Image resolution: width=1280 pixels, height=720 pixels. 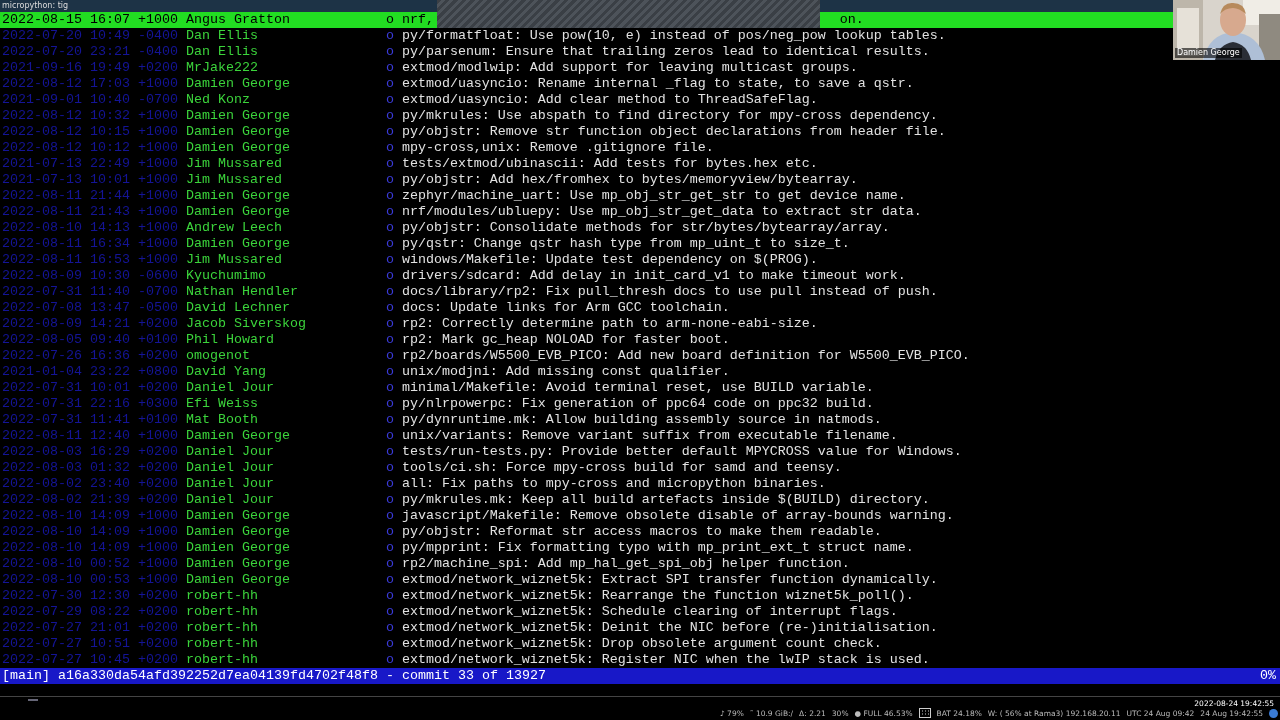 I want to click on commit-row: 2022-07-29 08:22 +0200 robert-hh o extmod/network_wiznet5k: Schedule clearing of interrupt flags., so click(x=586, y=612).